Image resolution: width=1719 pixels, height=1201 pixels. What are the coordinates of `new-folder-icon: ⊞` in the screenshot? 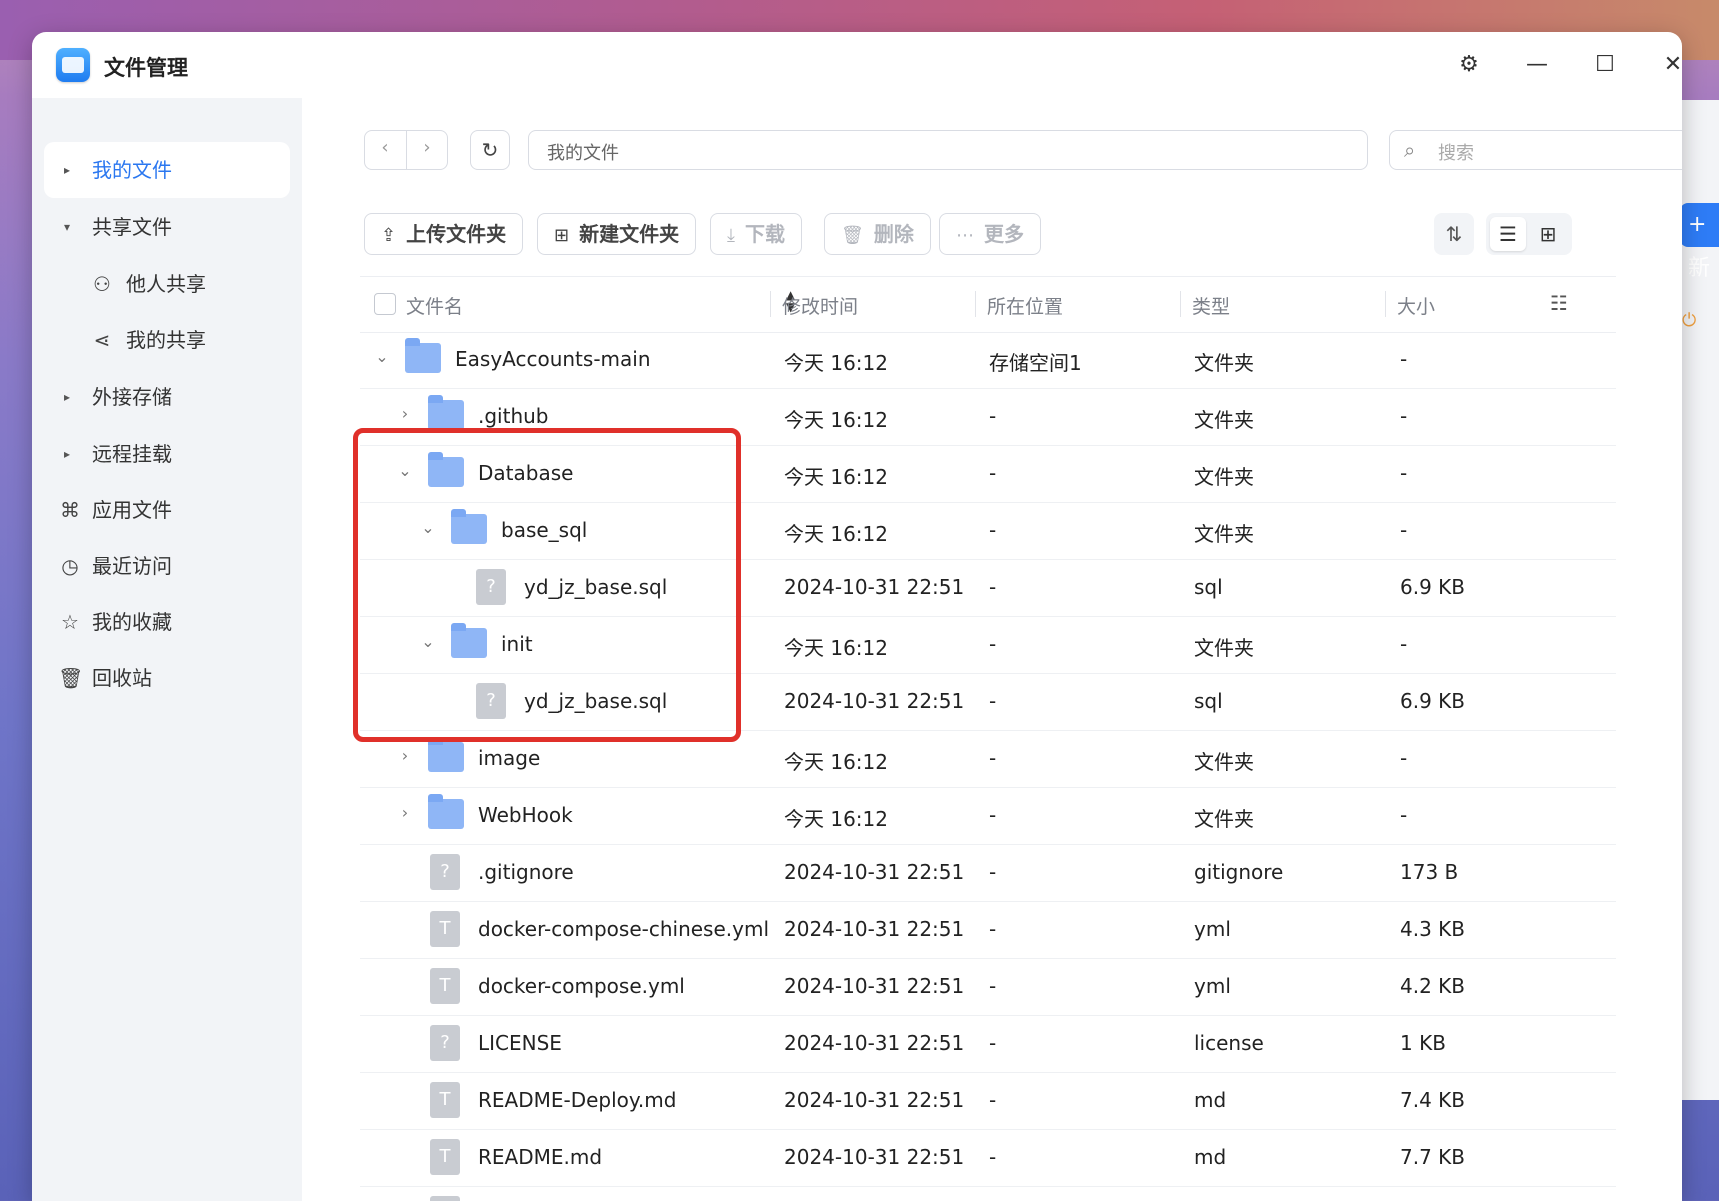 It's located at (562, 235).